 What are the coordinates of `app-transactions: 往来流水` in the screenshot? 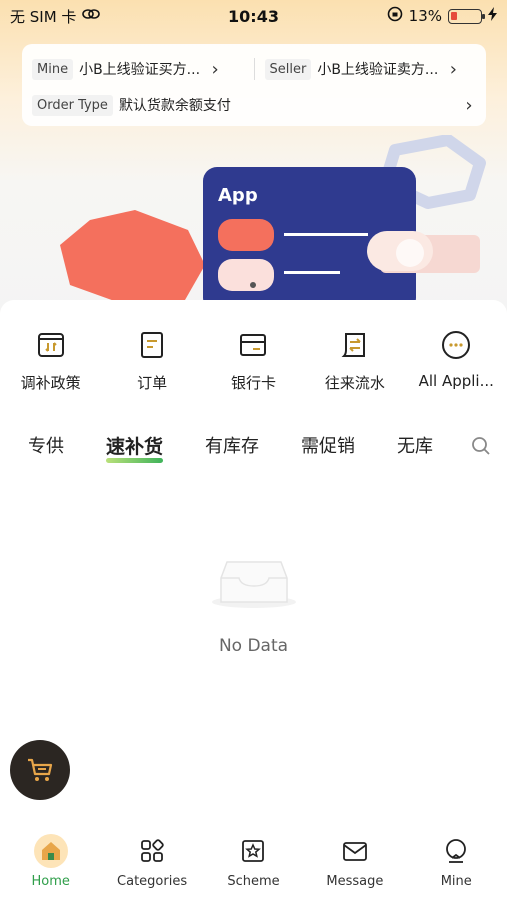 It's located at (355, 369).